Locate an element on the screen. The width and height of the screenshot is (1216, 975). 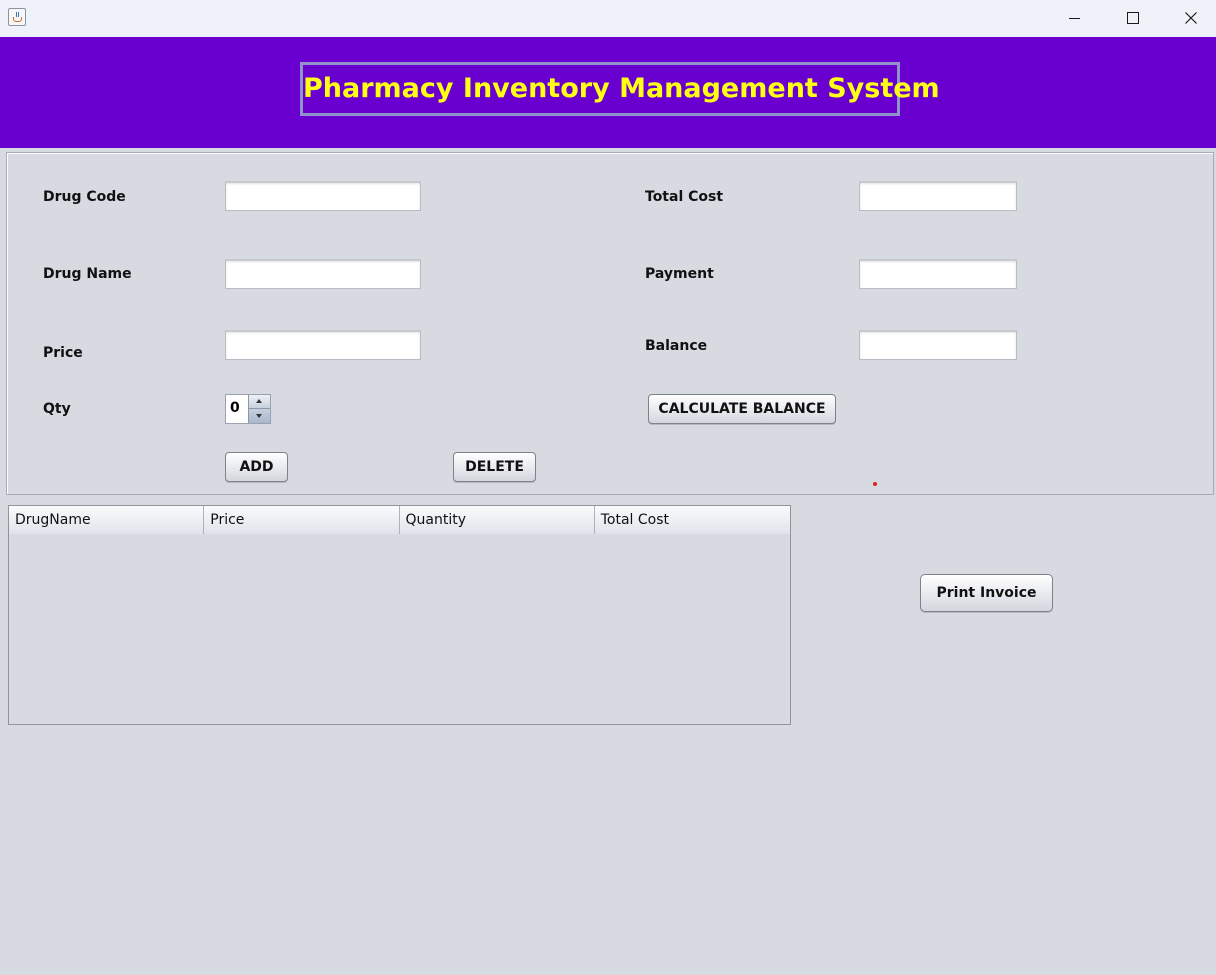
column-header-quantity: Quantity is located at coordinates (497, 520).